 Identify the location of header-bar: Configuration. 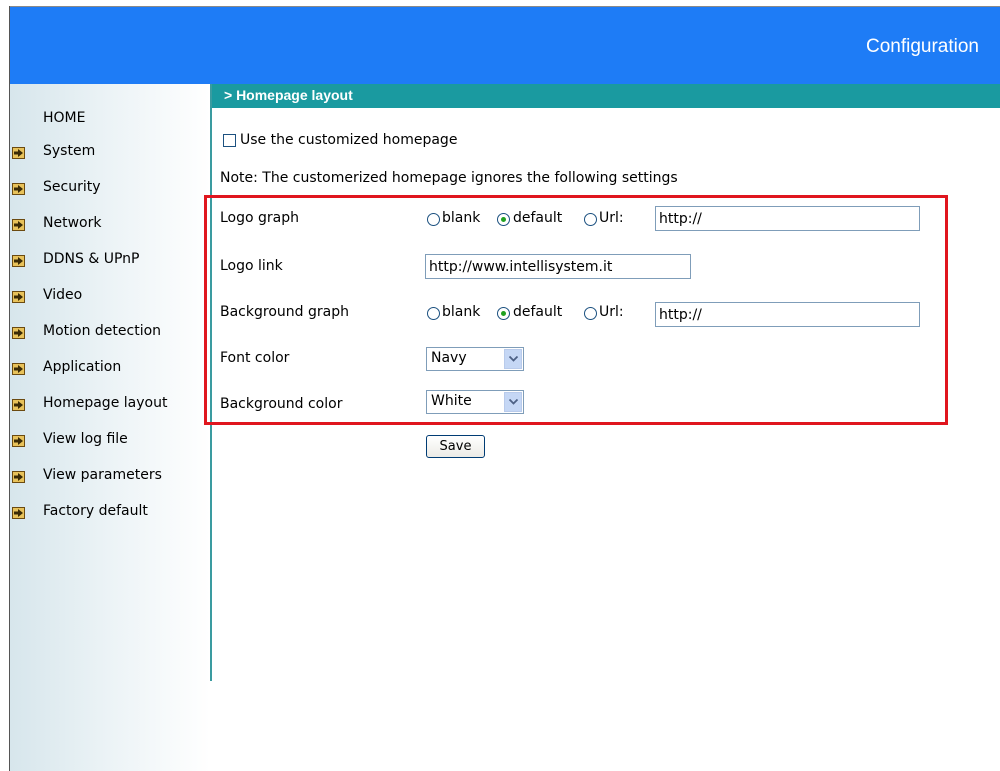
(505, 45).